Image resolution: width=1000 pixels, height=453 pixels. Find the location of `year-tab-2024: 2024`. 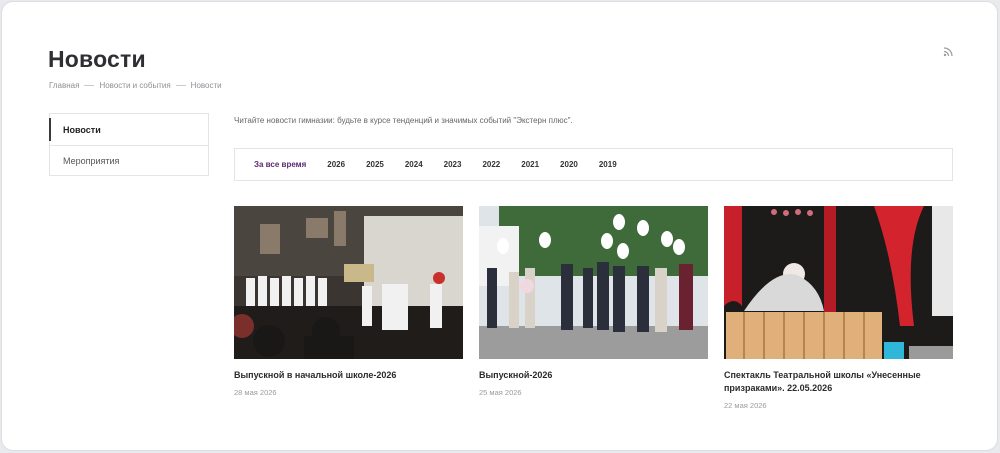

year-tab-2024: 2024 is located at coordinates (414, 164).